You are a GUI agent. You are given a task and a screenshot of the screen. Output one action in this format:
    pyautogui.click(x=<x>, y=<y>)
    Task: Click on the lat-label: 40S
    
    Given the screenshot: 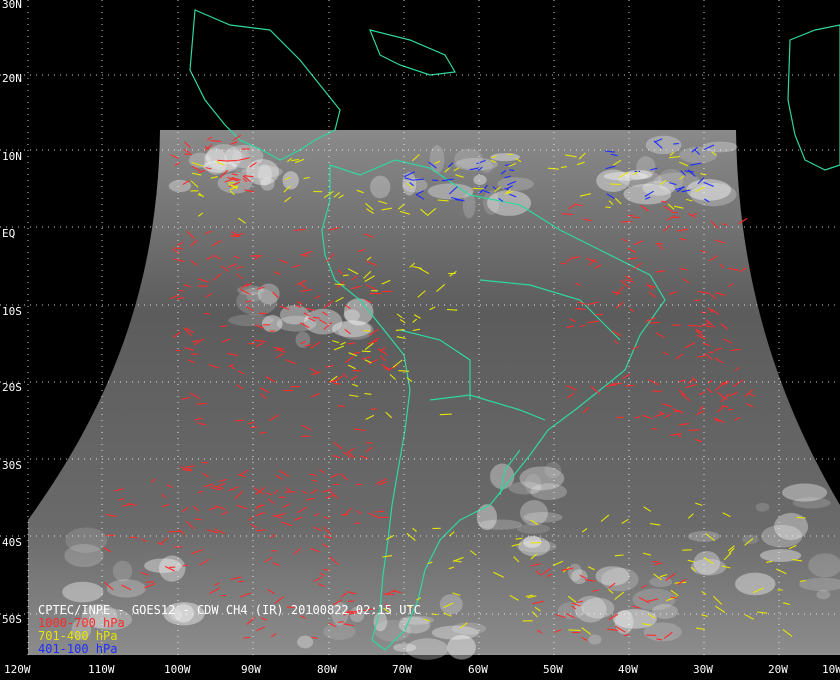 What is the action you would take?
    pyautogui.click(x=12, y=542)
    